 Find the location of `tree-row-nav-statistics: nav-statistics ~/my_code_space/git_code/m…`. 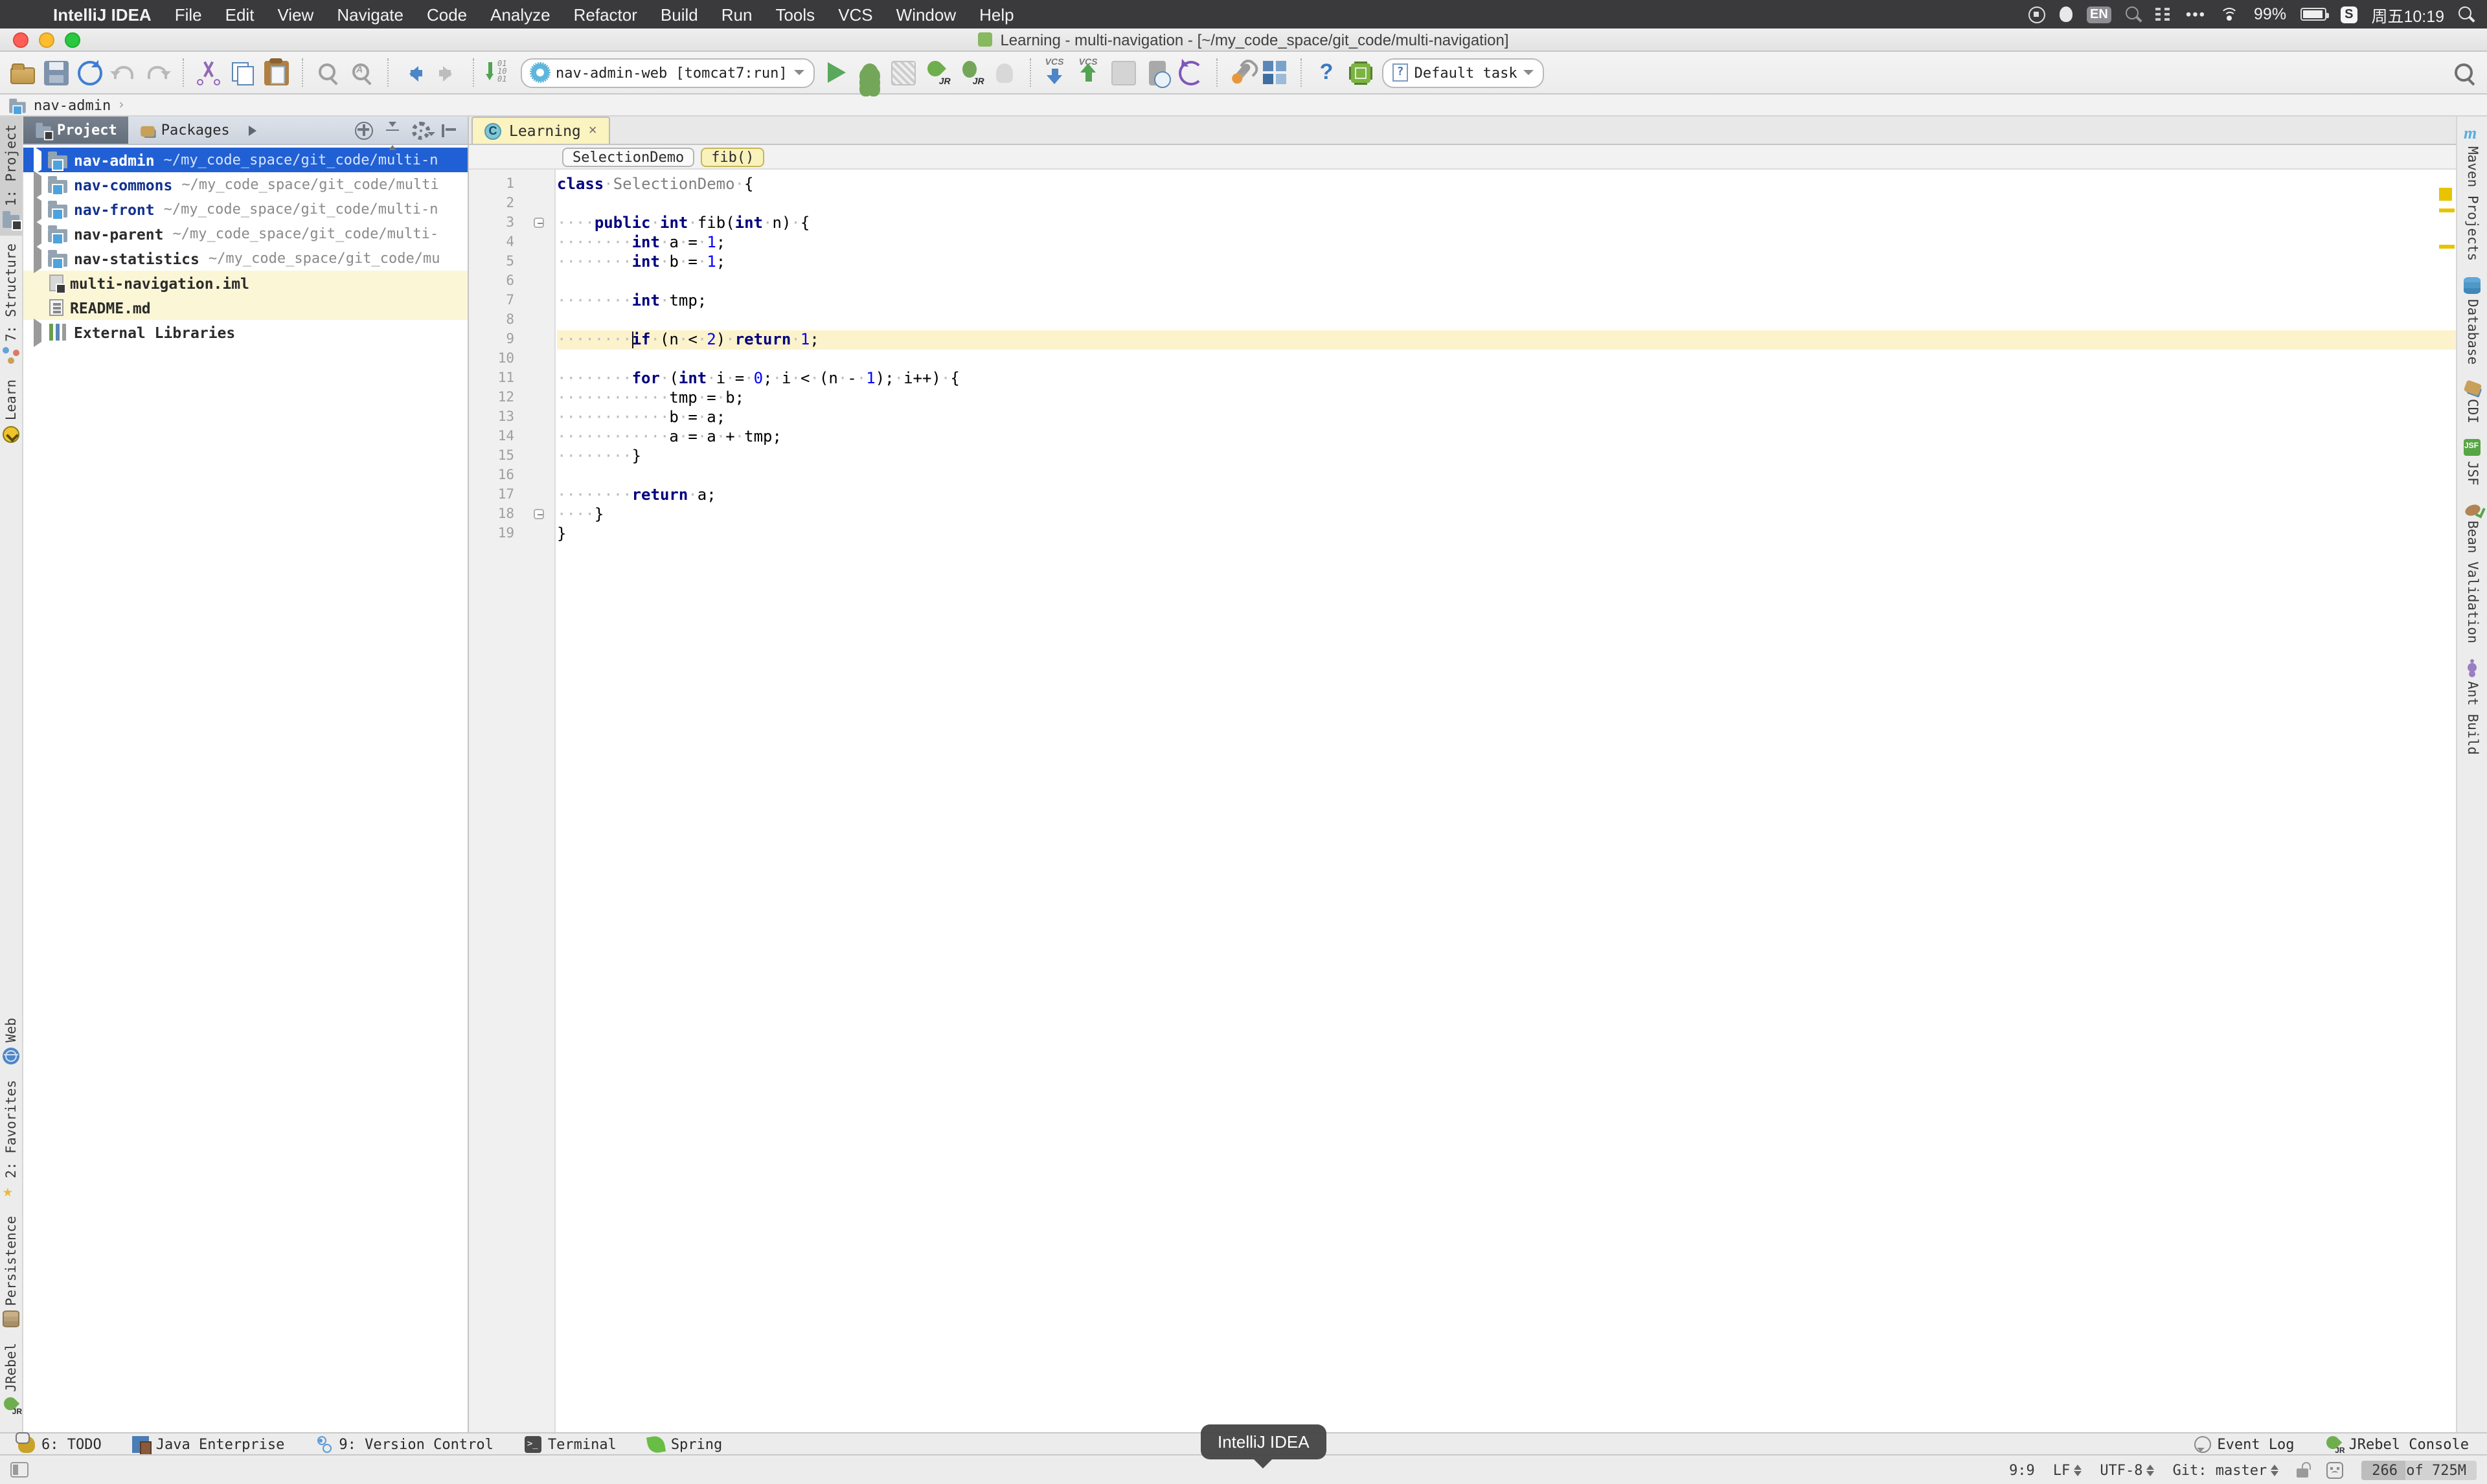

tree-row-nav-statistics: nav-statistics ~/my_code_space/git_code/m… is located at coordinates (245, 258).